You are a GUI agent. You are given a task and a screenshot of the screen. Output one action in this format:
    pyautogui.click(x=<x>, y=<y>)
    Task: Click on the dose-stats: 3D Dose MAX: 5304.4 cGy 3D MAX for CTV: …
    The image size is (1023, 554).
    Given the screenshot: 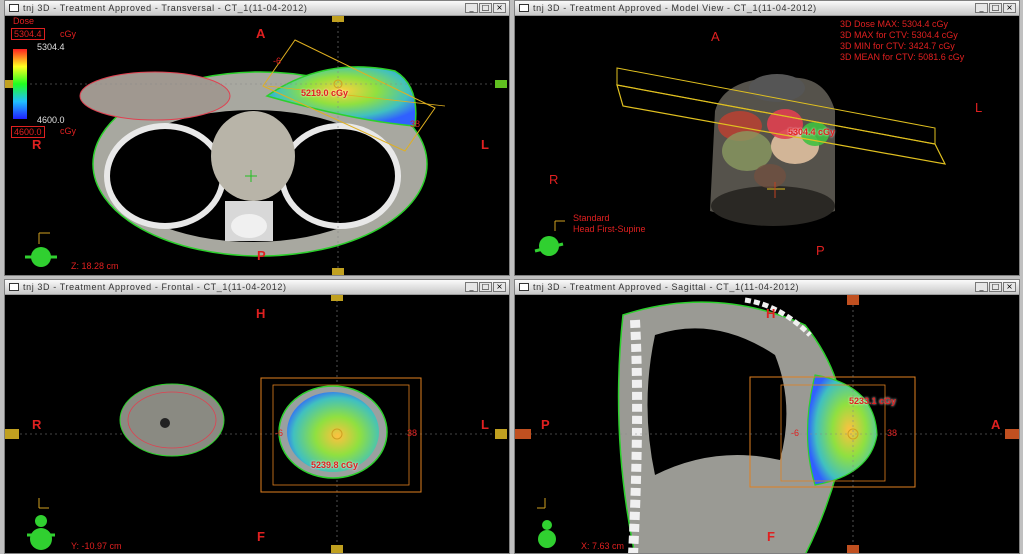 What is the action you would take?
    pyautogui.click(x=902, y=41)
    